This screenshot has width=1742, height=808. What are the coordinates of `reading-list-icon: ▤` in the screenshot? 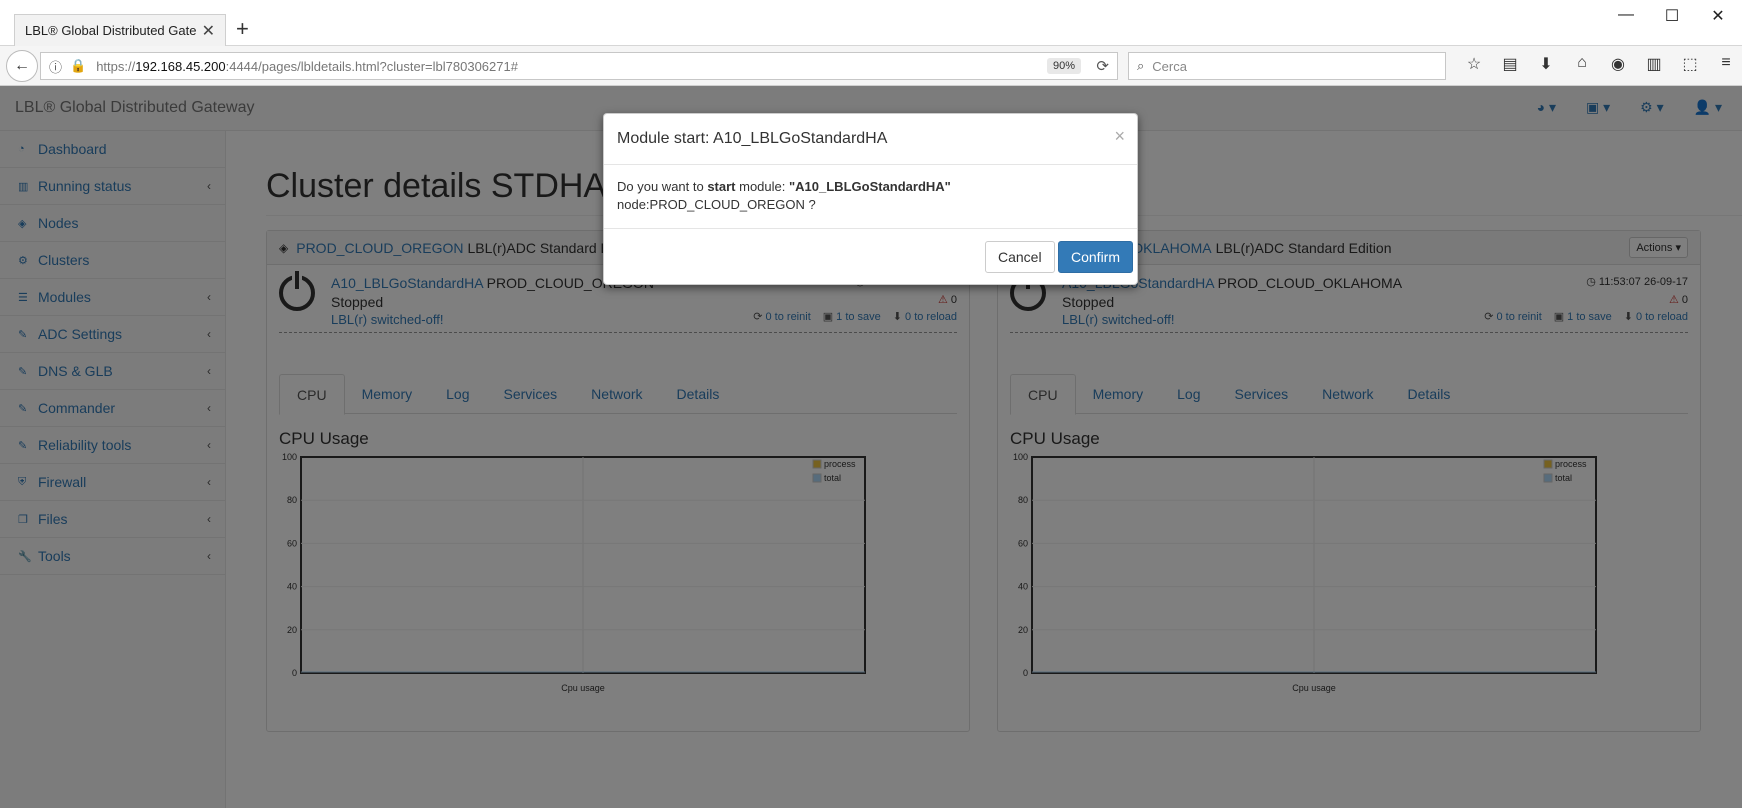 It's located at (1510, 64).